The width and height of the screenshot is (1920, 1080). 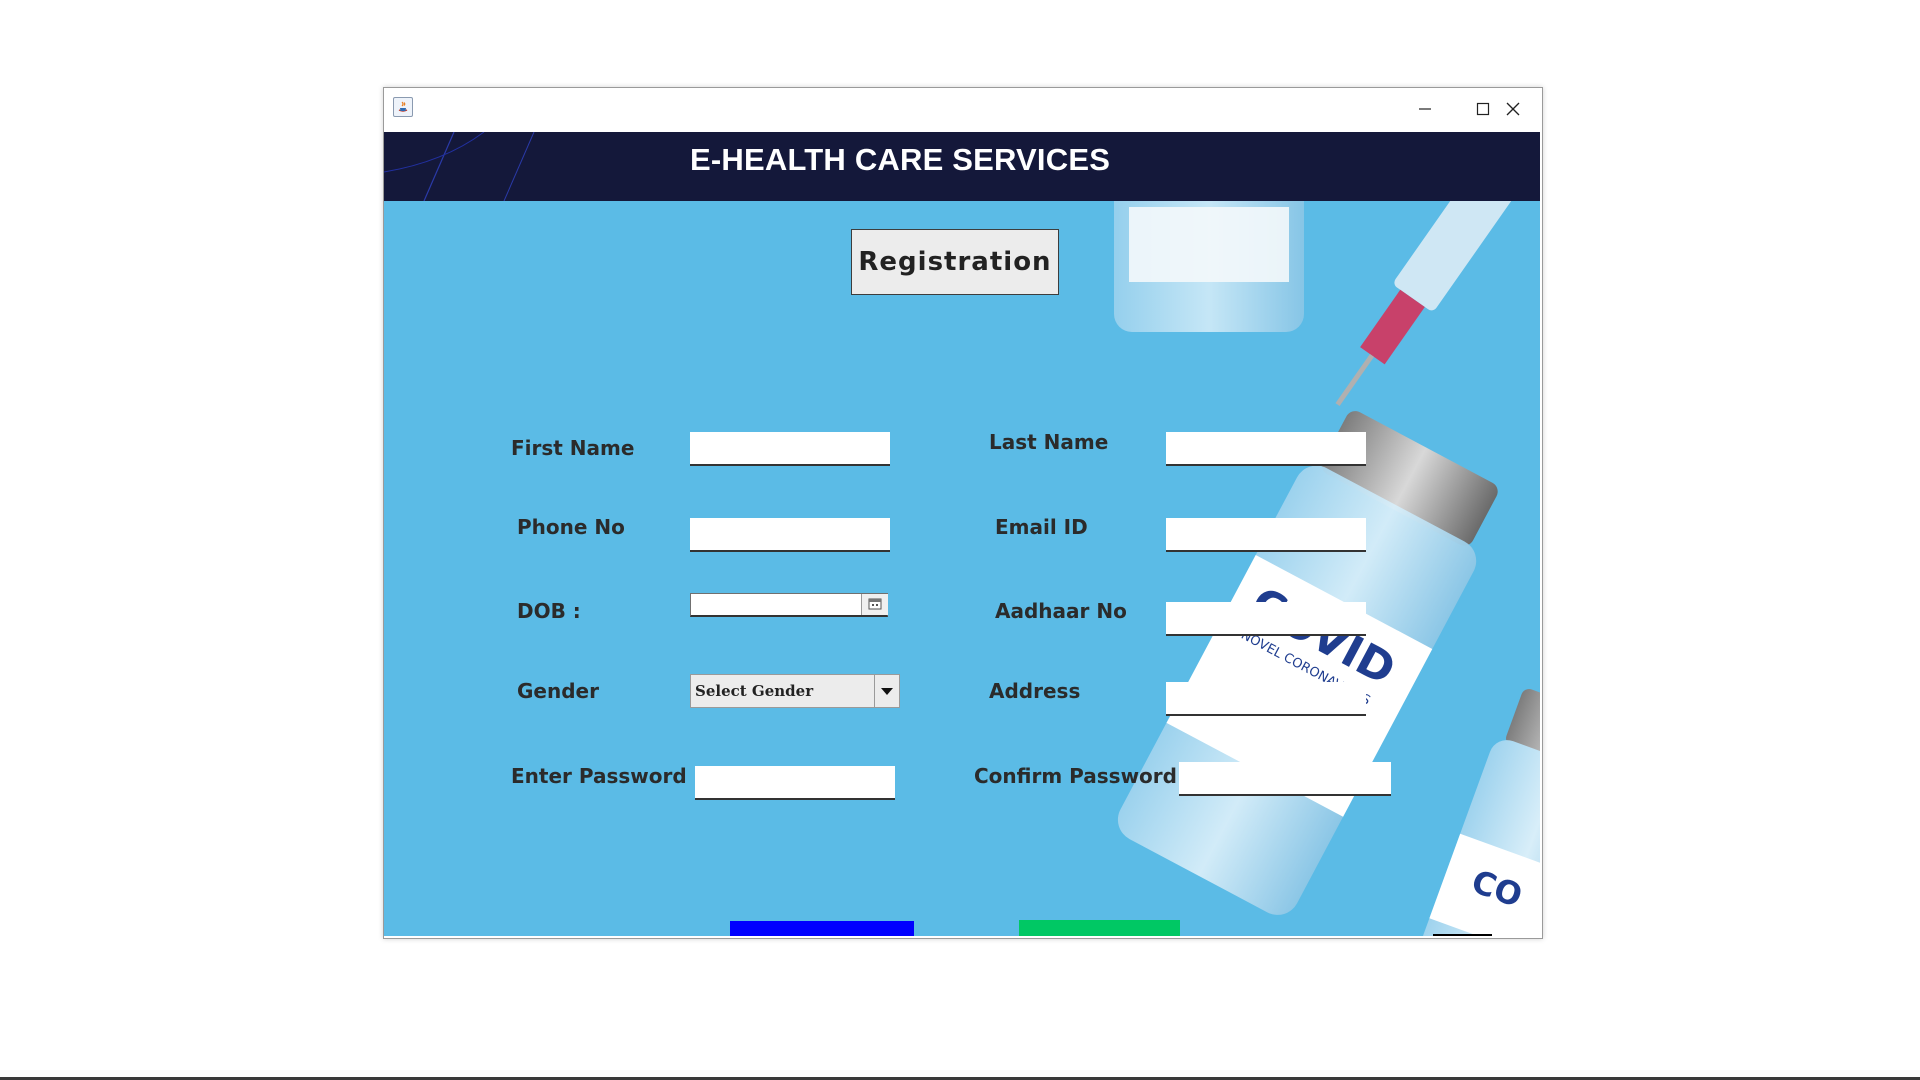 I want to click on minimize-icon, so click(x=1425, y=110).